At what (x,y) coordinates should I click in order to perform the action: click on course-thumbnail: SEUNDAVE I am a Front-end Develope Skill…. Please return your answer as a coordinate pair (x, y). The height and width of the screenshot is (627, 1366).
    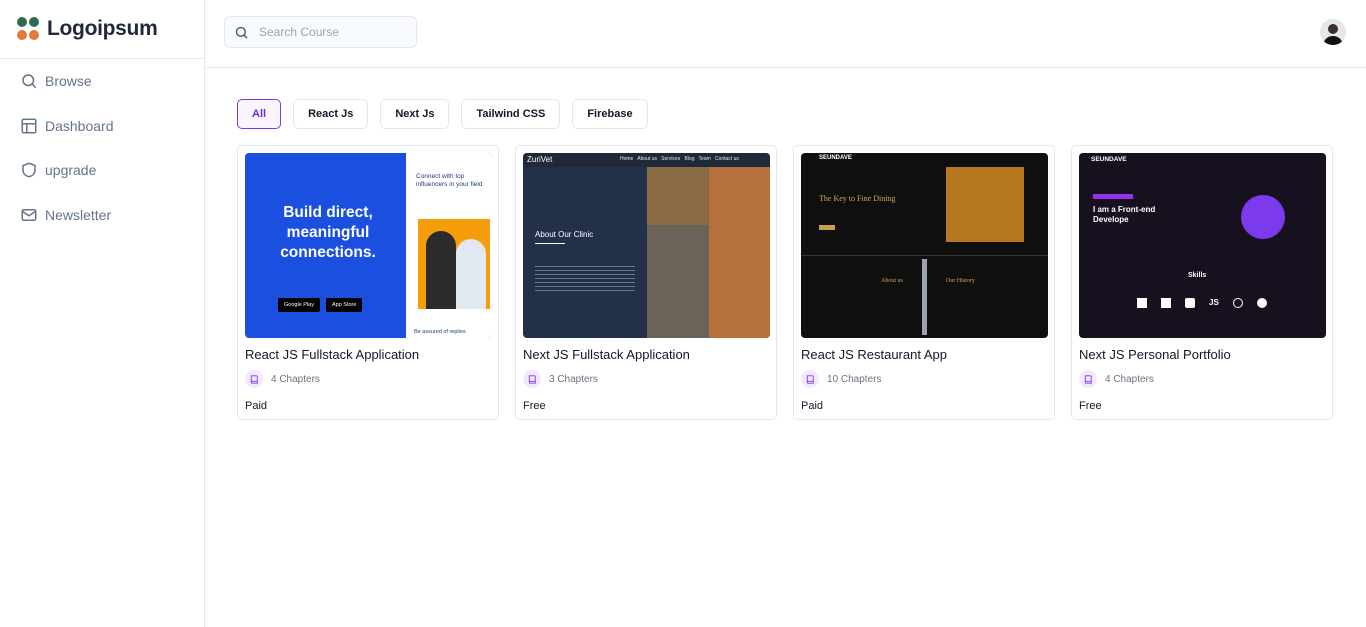
    Looking at the image, I should click on (1202, 245).